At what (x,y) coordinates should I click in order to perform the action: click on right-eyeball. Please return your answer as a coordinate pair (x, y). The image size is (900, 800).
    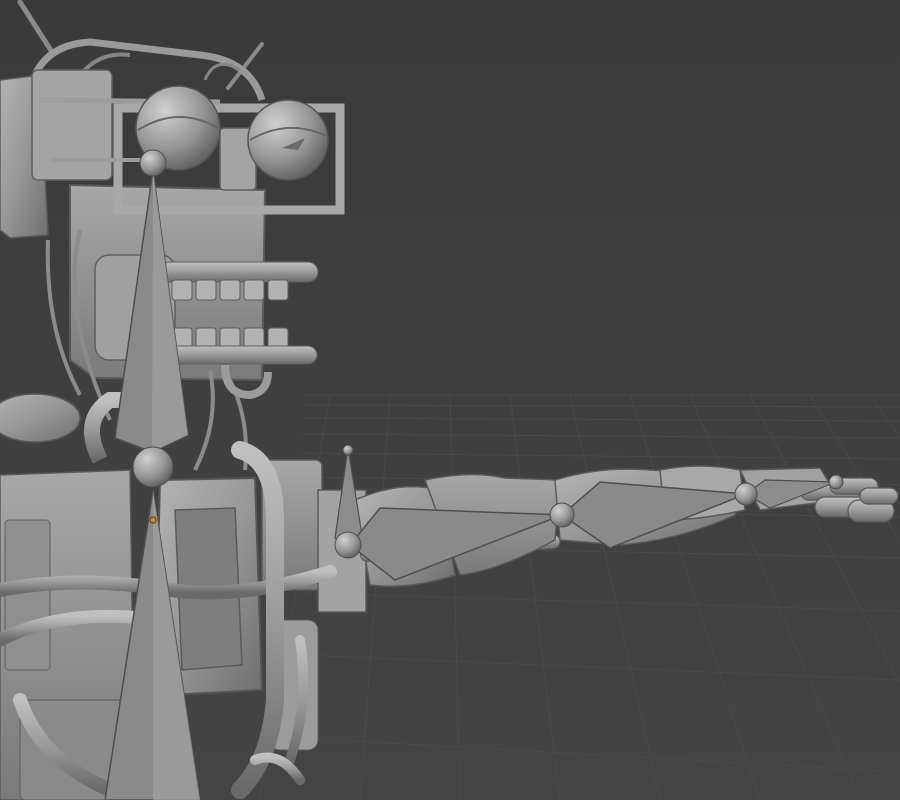
    Looking at the image, I should click on (288, 140).